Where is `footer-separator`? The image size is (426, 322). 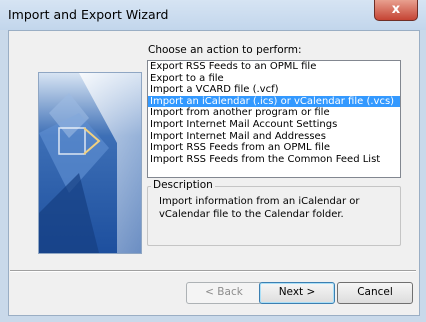 footer-separator is located at coordinates (213, 271).